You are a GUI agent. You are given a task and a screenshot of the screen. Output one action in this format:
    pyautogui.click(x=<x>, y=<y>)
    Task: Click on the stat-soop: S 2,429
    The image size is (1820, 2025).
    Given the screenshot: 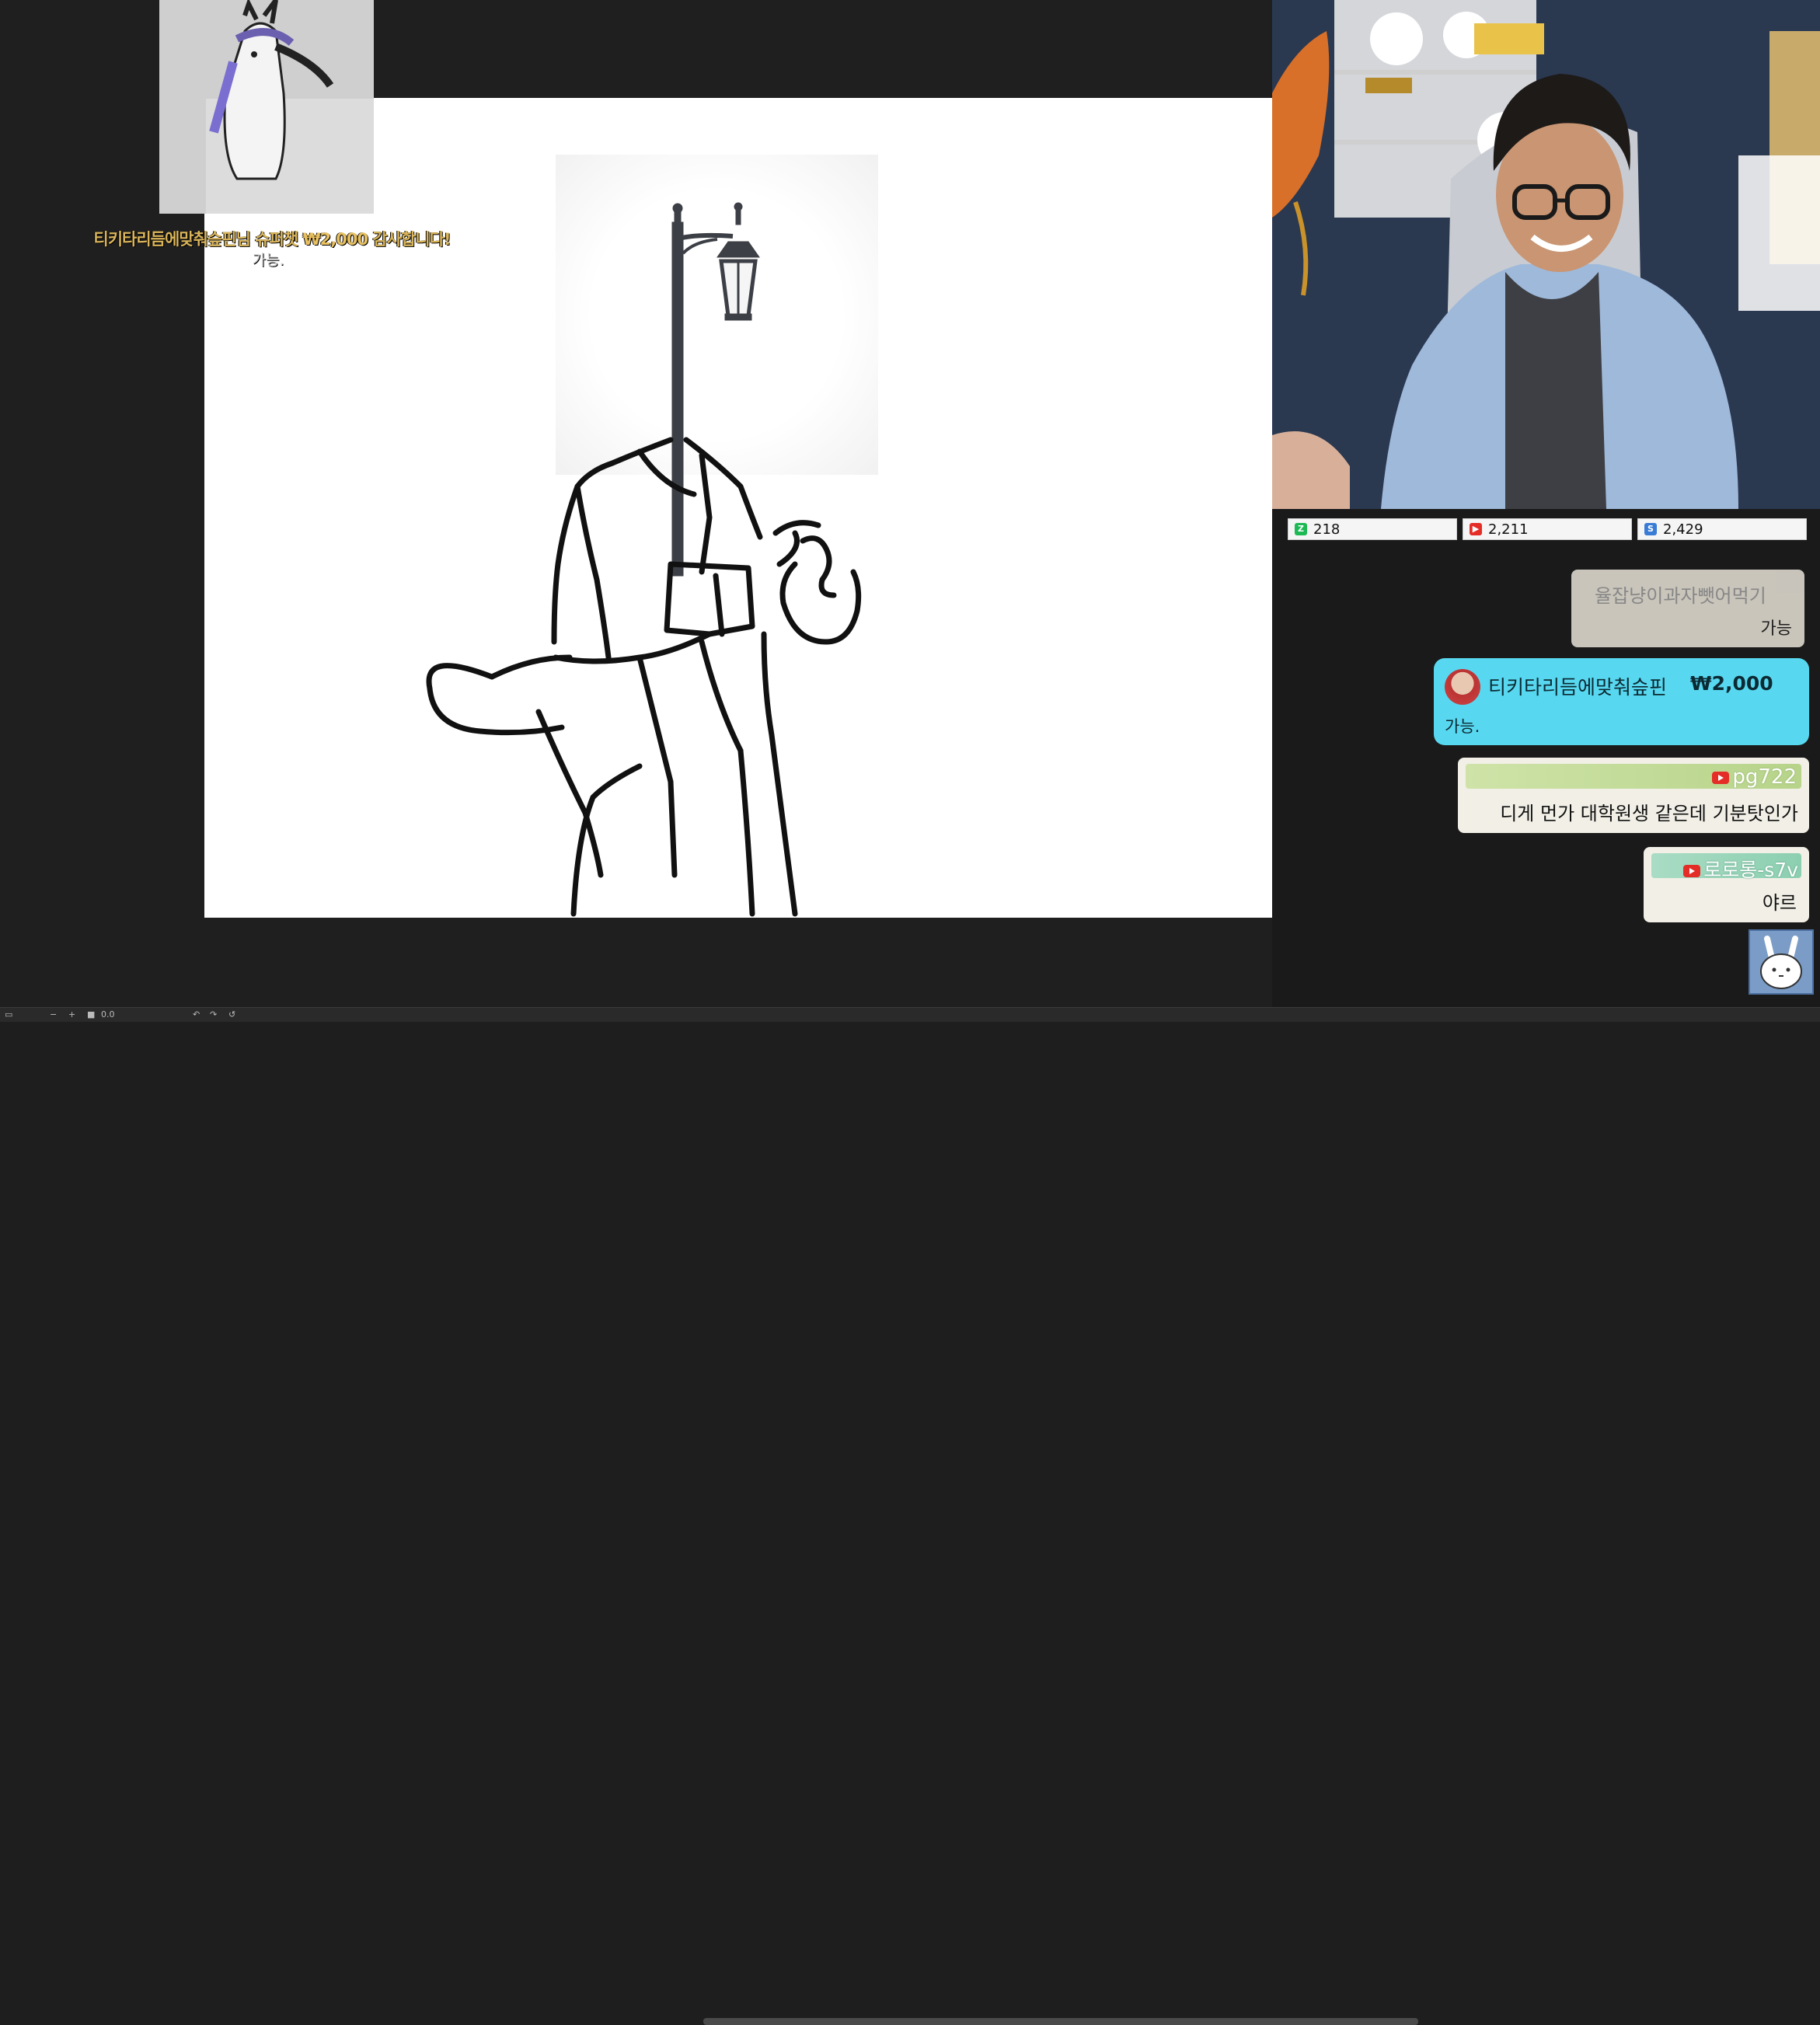 What is the action you would take?
    pyautogui.click(x=1722, y=529)
    